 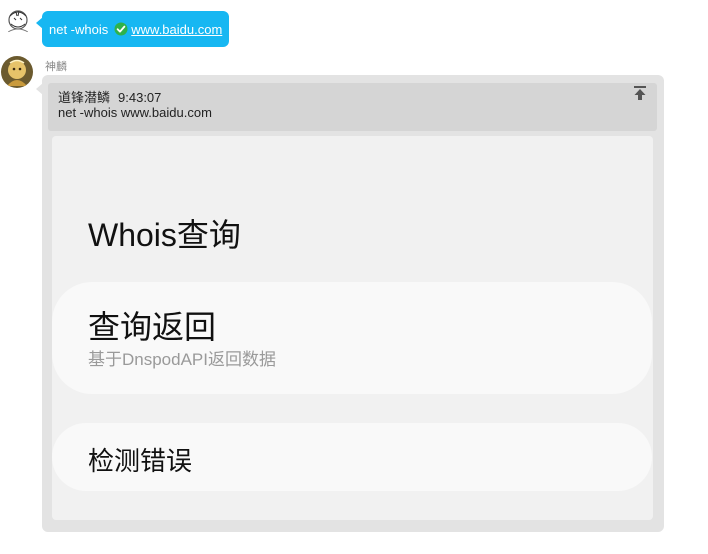 I want to click on domain-link: www.baidu.com, so click(x=176, y=29).